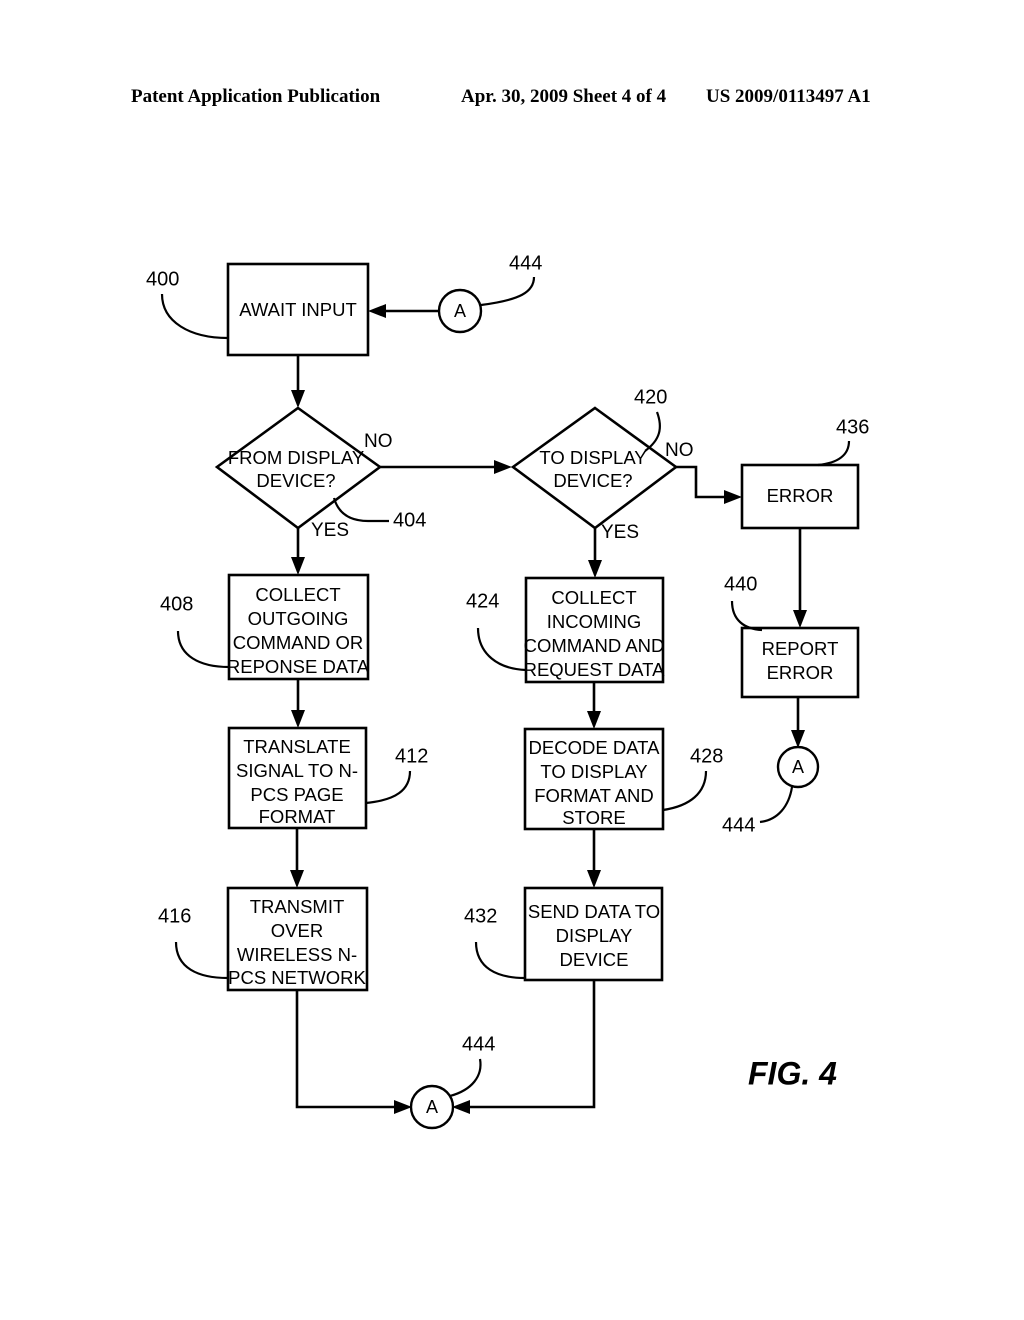 Image resolution: width=1024 pixels, height=1320 pixels. I want to click on ref-416-group: 416, so click(193, 942).